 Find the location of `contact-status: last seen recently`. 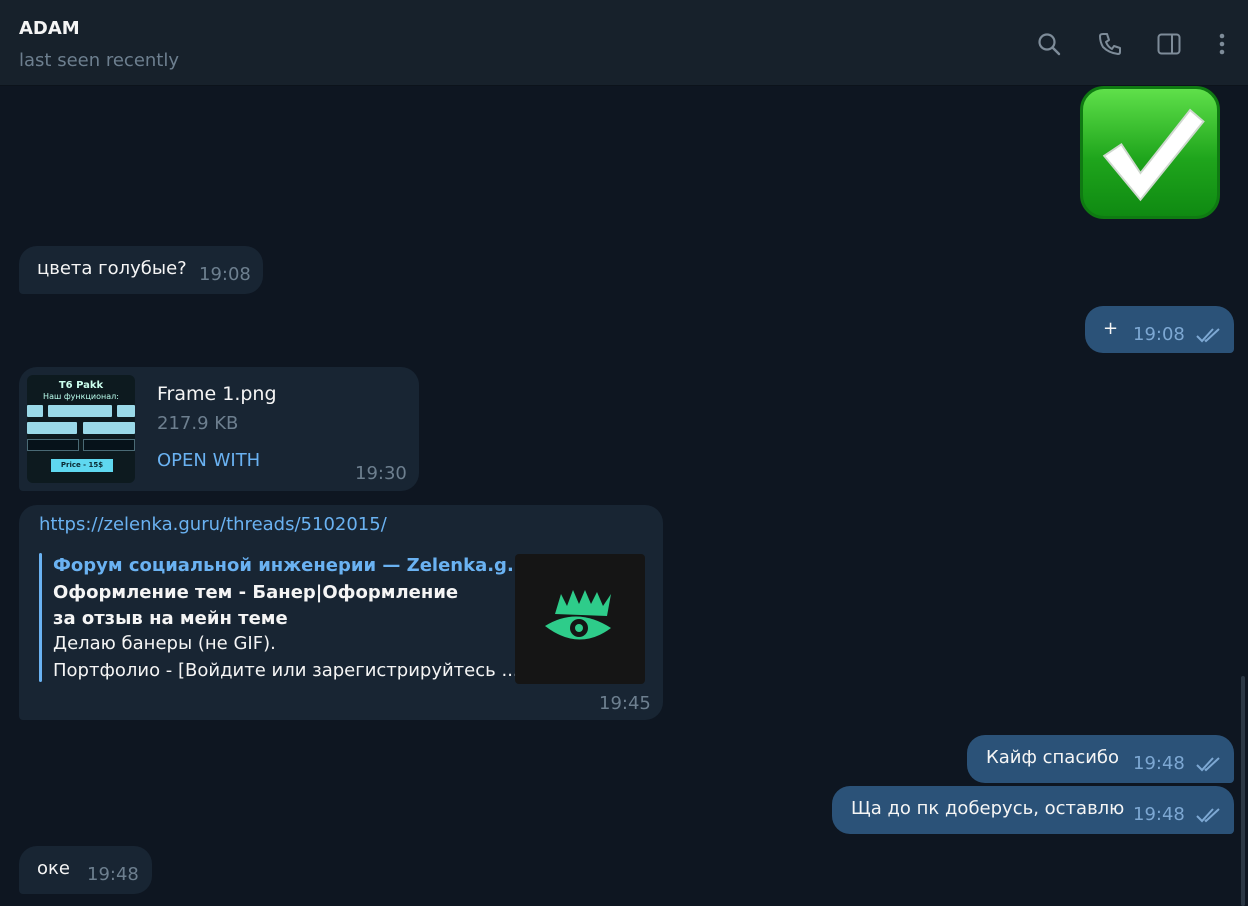

contact-status: last seen recently is located at coordinates (99, 60).